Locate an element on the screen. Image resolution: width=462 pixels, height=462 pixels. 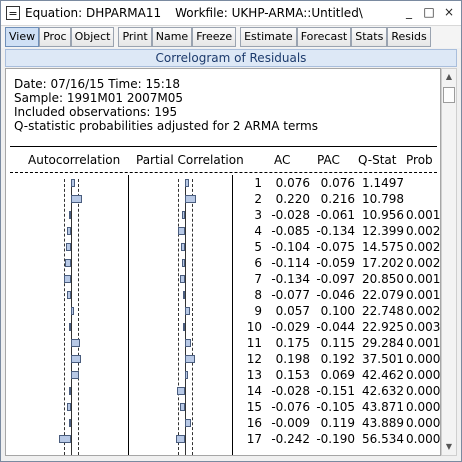
scroll-thumb is located at coordinates (449, 95).